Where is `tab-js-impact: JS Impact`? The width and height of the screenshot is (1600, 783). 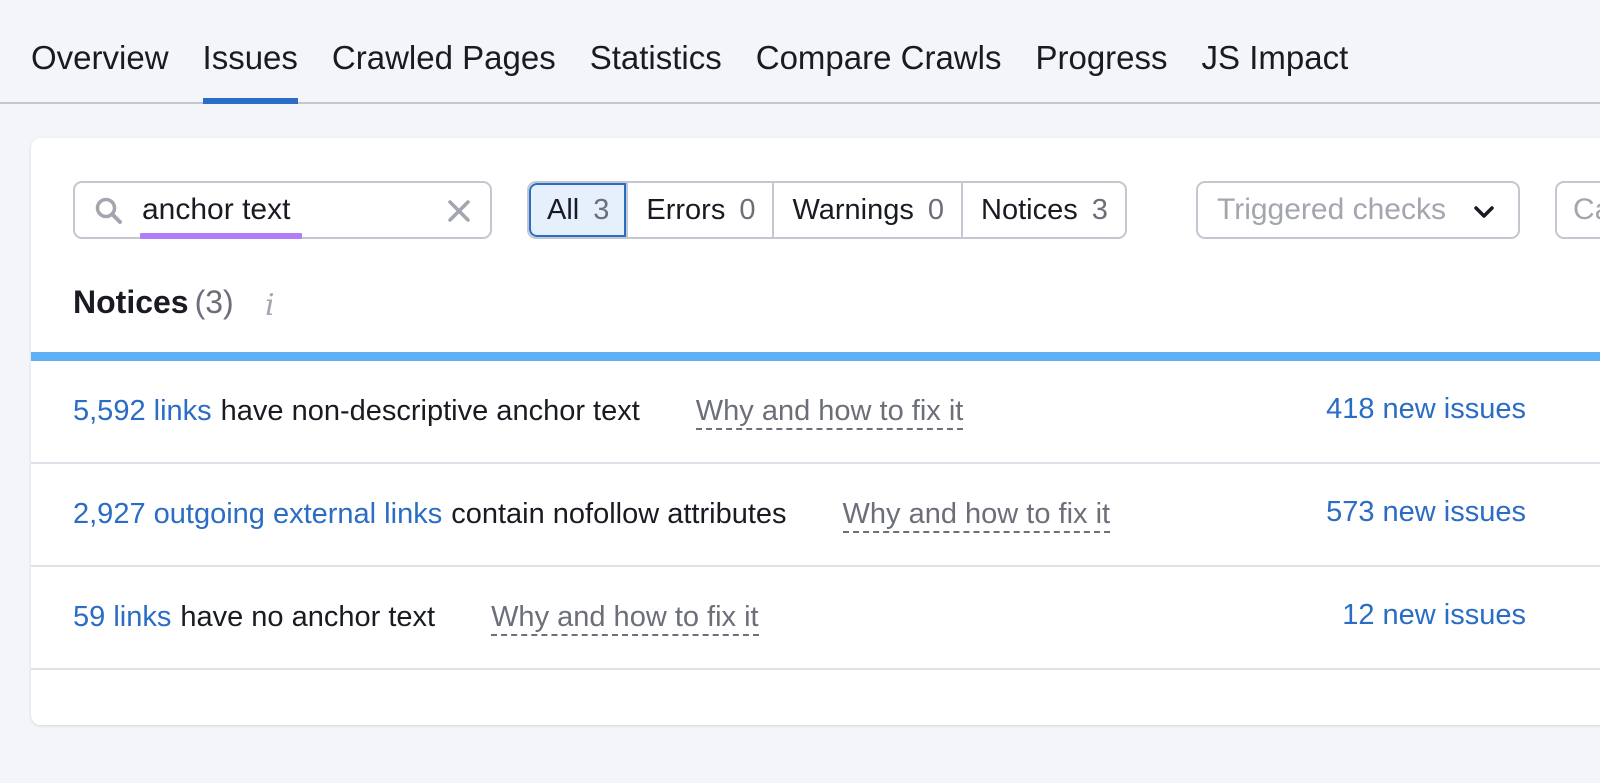
tab-js-impact: JS Impact is located at coordinates (1275, 51).